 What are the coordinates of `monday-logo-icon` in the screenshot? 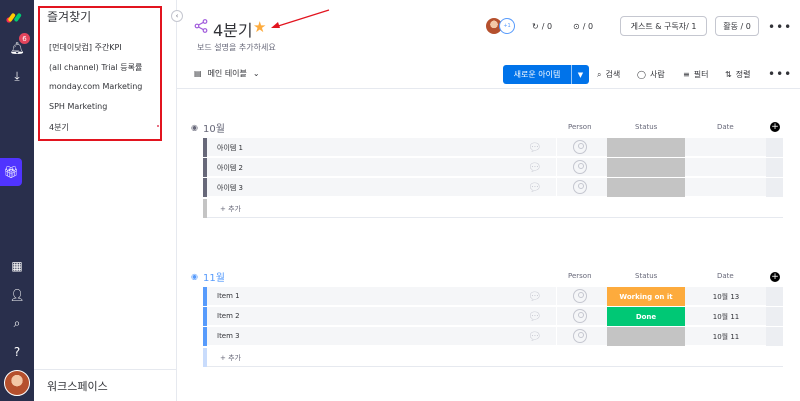 It's located at (17, 17).